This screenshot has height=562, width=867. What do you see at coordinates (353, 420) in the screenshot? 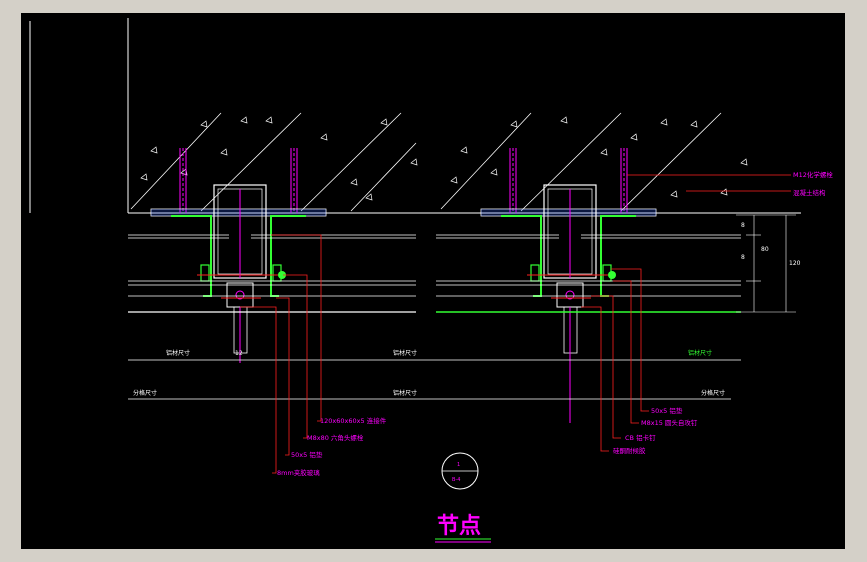
I see `callout-left-1: 120x60x60x5 连接件` at bounding box center [353, 420].